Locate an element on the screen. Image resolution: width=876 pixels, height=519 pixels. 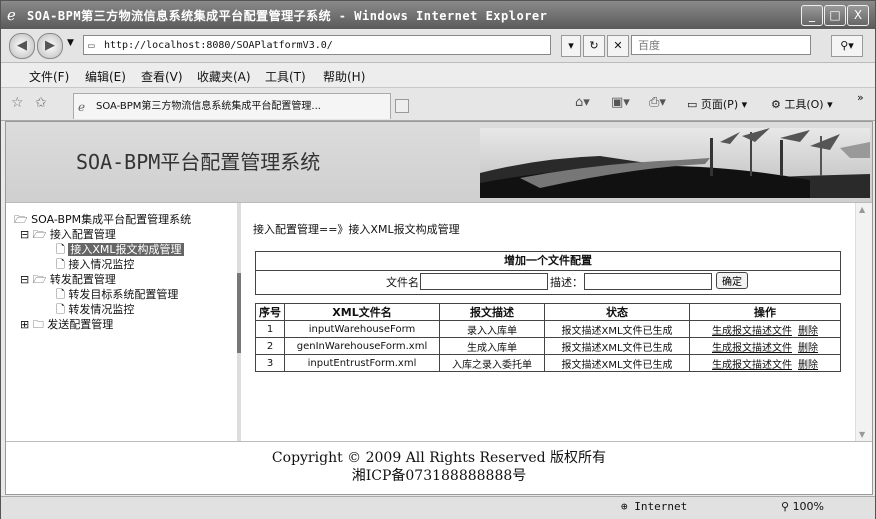
favorites-star-icon: ☆ is located at coordinates (17, 103).